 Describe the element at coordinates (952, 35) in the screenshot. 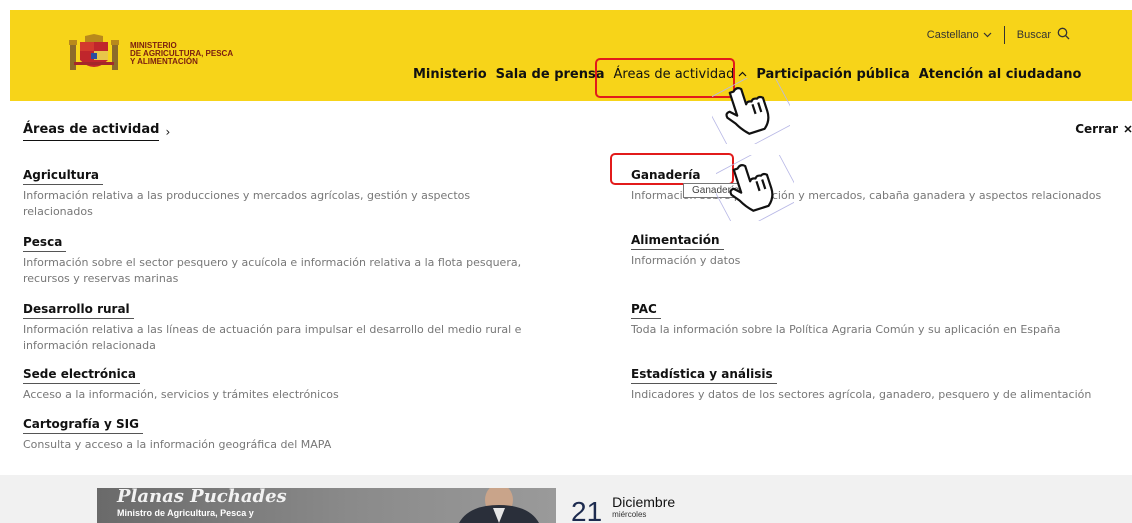

I see `language-label: Castellano` at that location.